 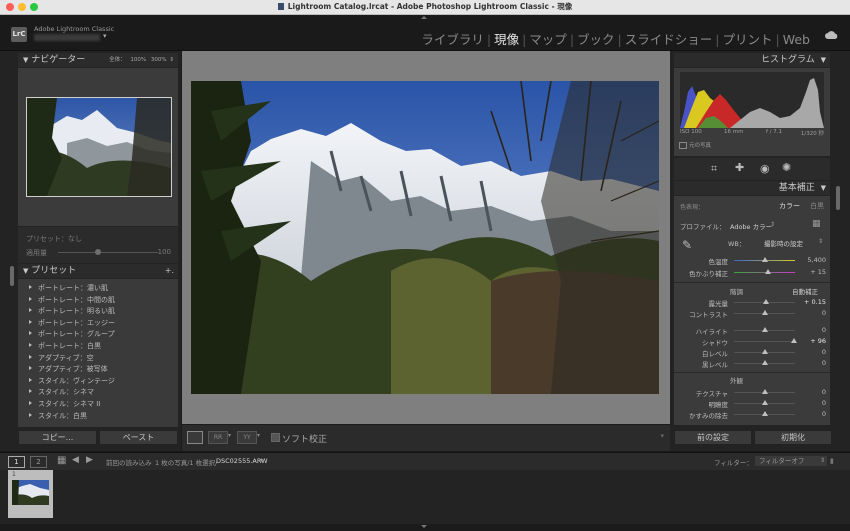 What do you see at coordinates (98, 405) in the screenshot?
I see `preset-item: スタイル：シネマ II` at bounding box center [98, 405].